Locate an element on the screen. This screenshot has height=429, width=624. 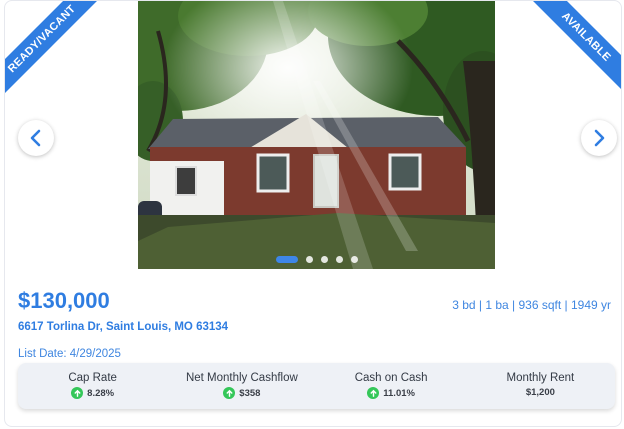
metric-value: 8.28% is located at coordinates (101, 393).